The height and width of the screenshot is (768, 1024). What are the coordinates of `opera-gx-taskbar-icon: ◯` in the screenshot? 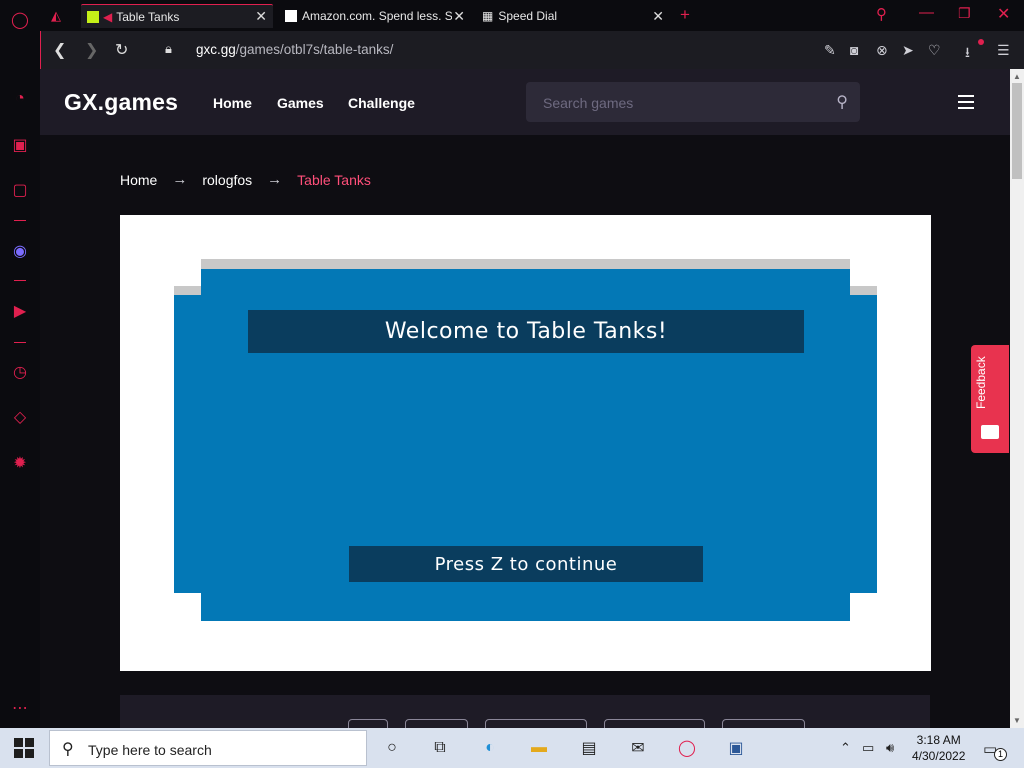 It's located at (687, 748).